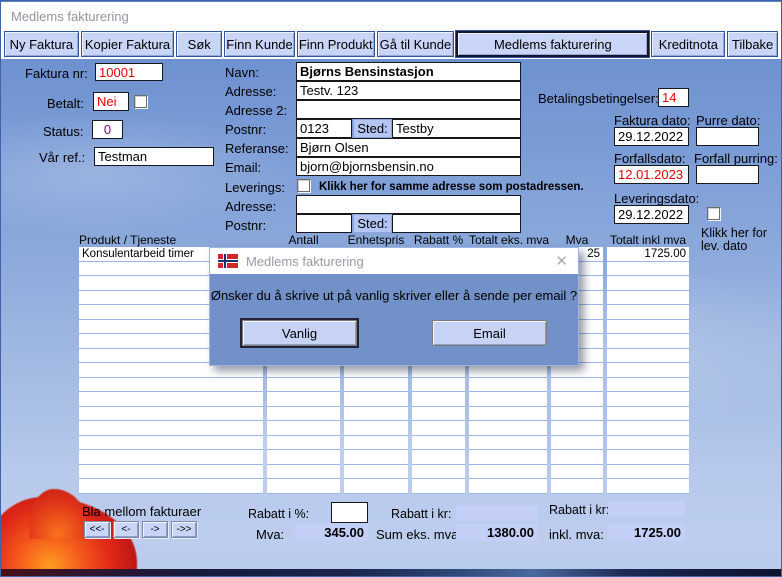 This screenshot has width=782, height=577. What do you see at coordinates (391, 15) in the screenshot?
I see `window-titlebar: Medlems fakturering` at bounding box center [391, 15].